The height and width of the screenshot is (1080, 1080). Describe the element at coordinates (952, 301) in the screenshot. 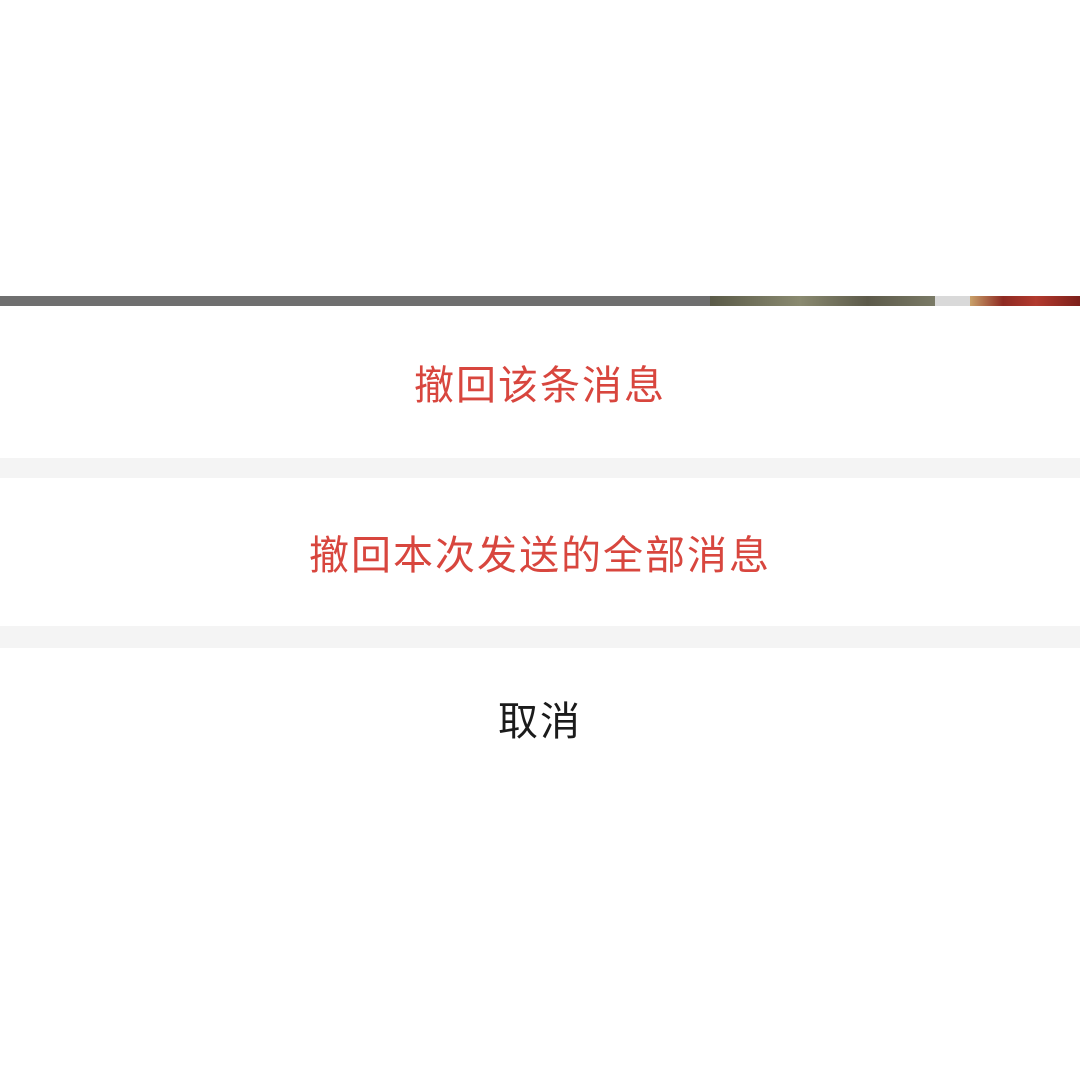

I see `backdrop-photo-gap` at that location.